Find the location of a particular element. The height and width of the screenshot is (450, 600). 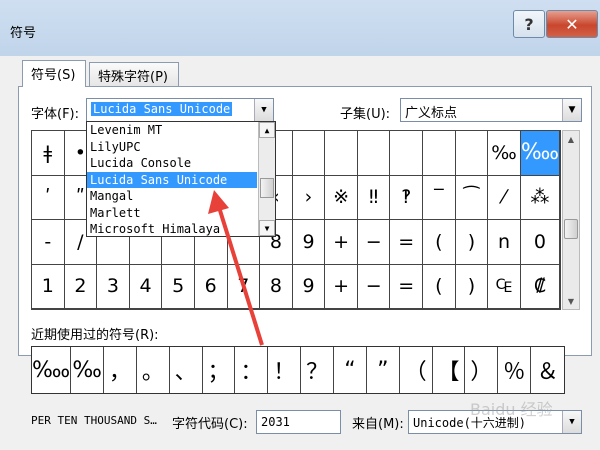

symbol-cell: ⁂ is located at coordinates (540, 197).